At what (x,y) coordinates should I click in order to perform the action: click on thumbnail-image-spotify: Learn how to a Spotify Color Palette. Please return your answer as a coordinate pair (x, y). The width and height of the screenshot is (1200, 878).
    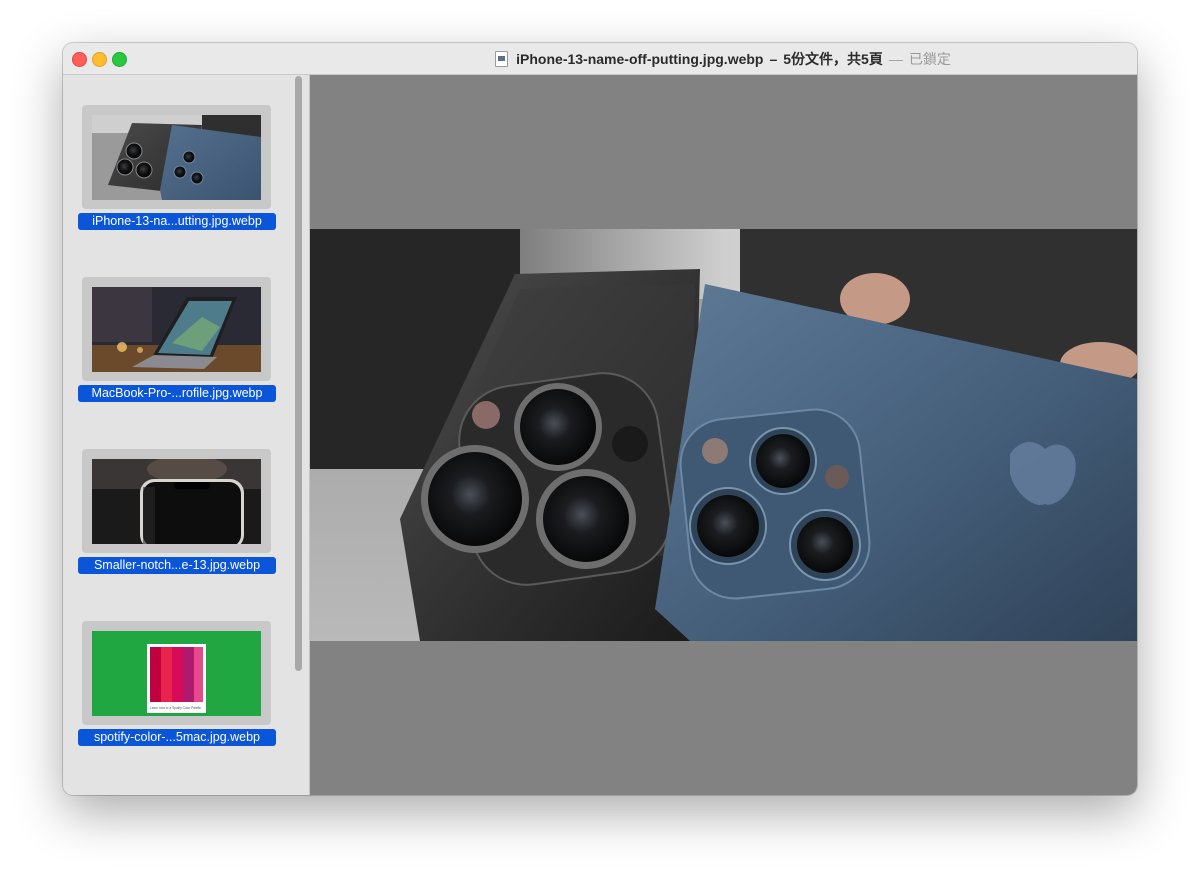
    Looking at the image, I should click on (176, 673).